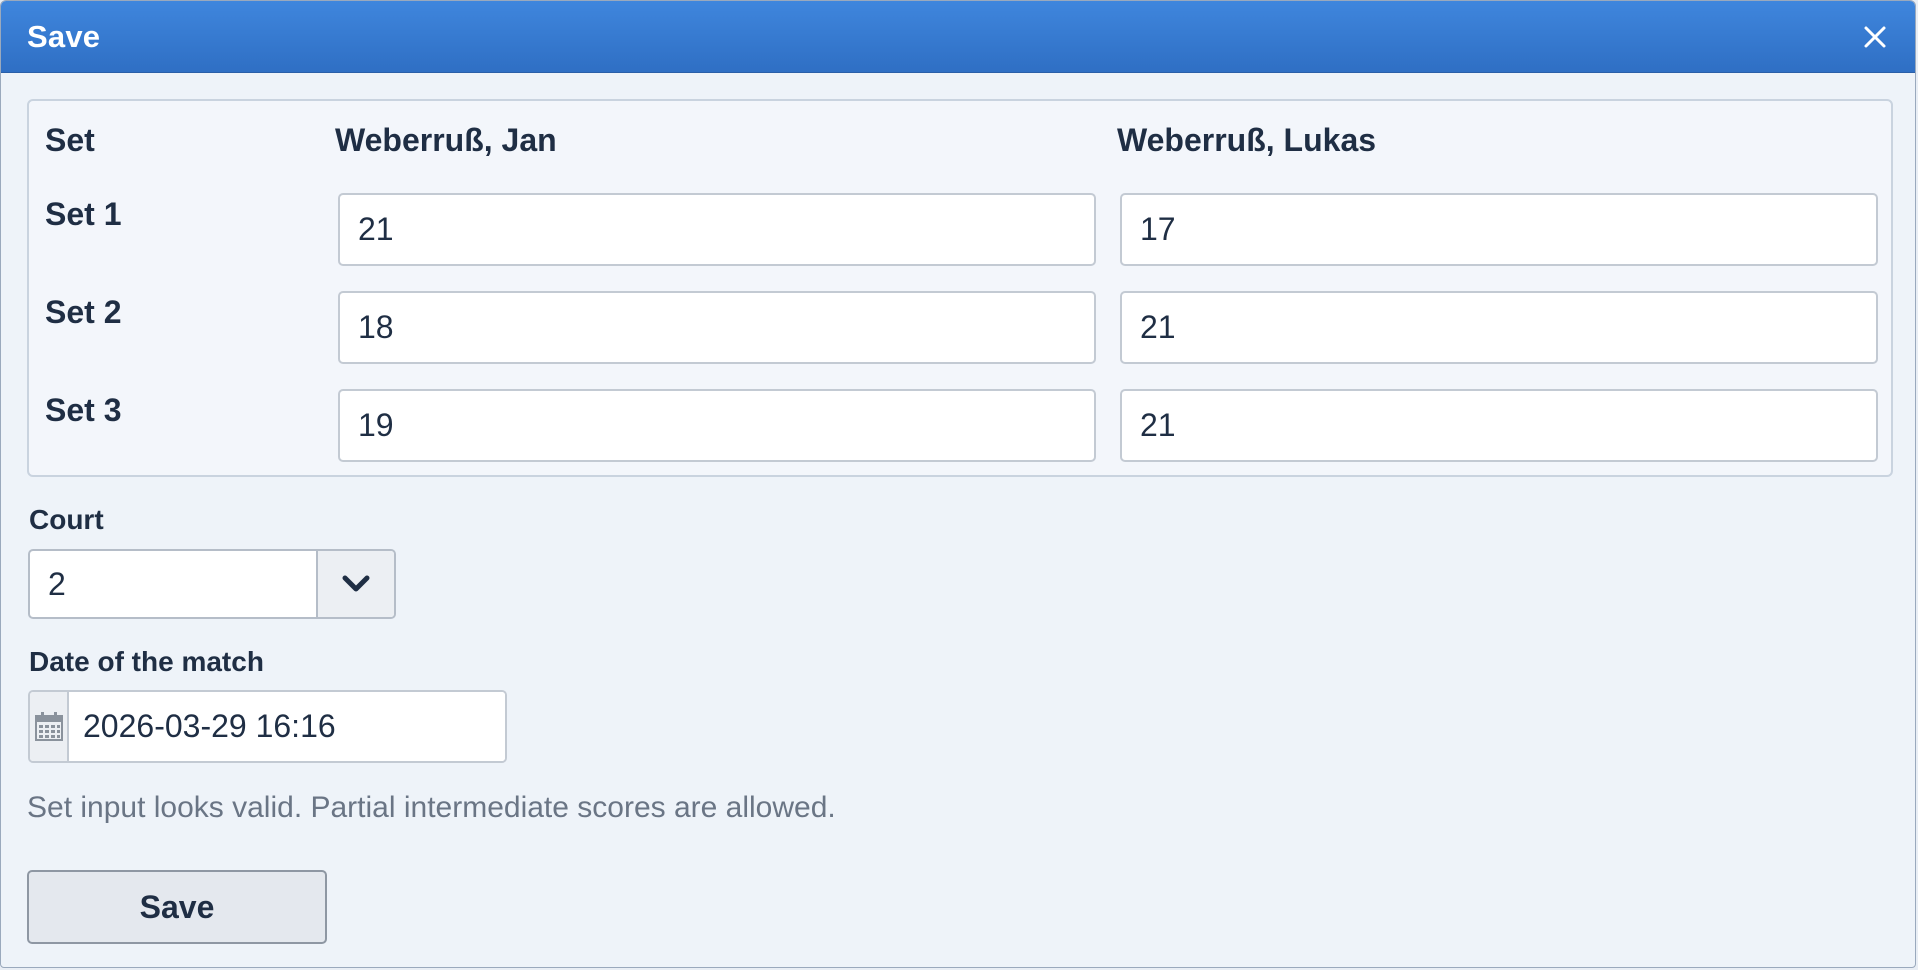  Describe the element at coordinates (64, 36) in the screenshot. I see `dialog-title: Save` at that location.